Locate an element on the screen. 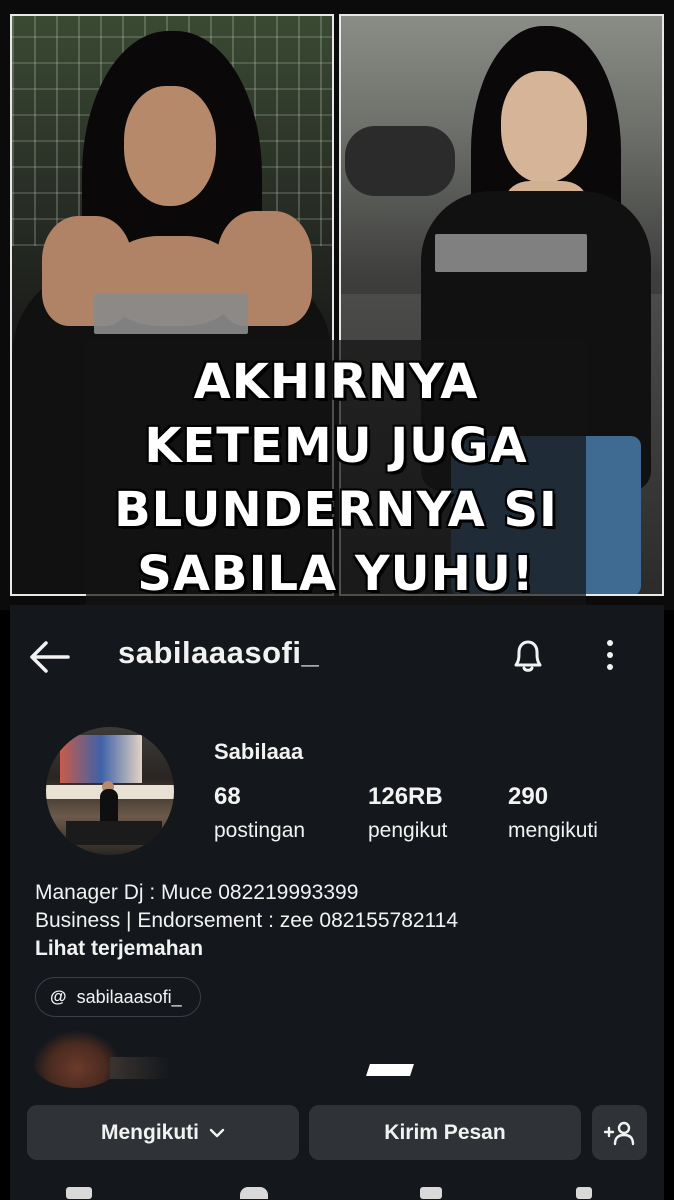 This screenshot has height=1200, width=674. caption-line: AKHIRNYA is located at coordinates (336, 382).